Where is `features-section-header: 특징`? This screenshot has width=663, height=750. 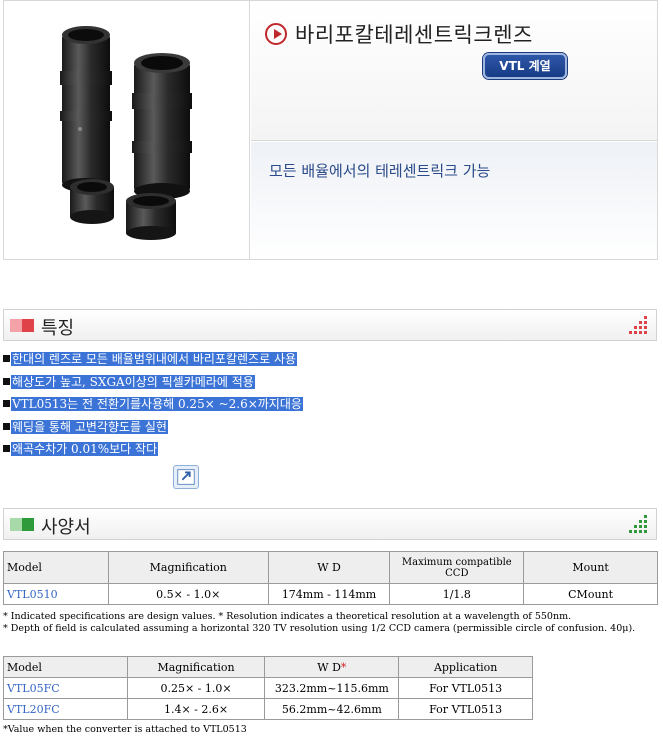 features-section-header: 특징 is located at coordinates (330, 325).